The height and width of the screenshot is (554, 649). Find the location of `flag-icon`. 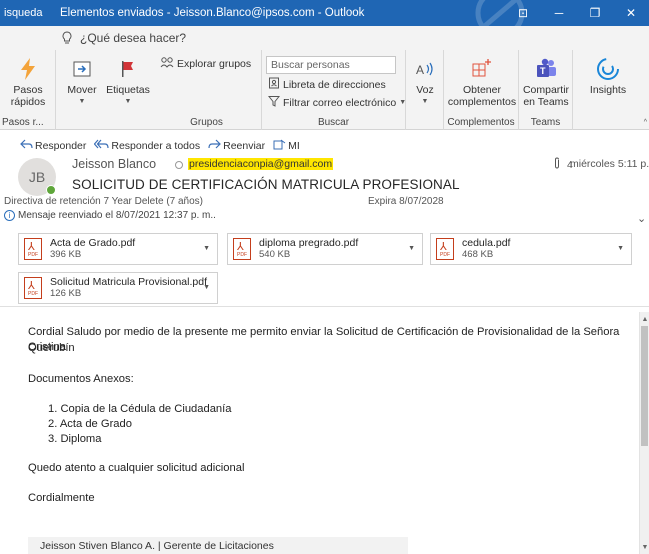

flag-icon is located at coordinates (128, 69).